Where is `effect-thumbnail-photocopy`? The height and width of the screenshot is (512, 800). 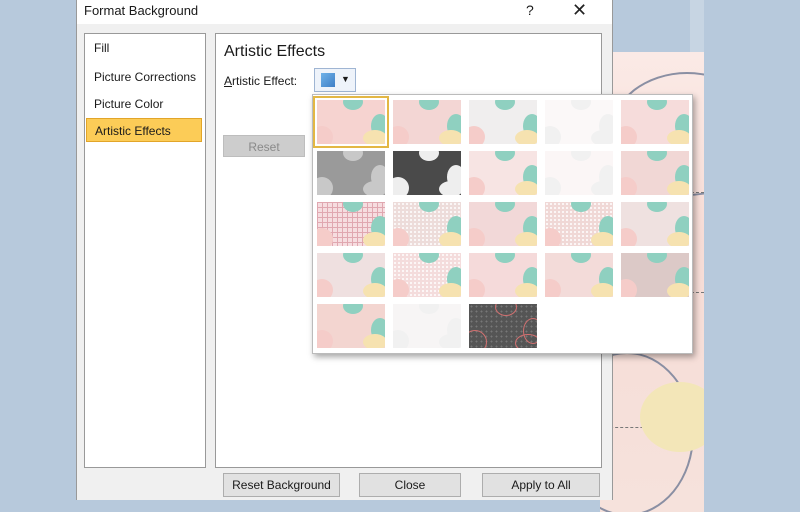
effect-thumbnail-photocopy is located at coordinates (503, 275).